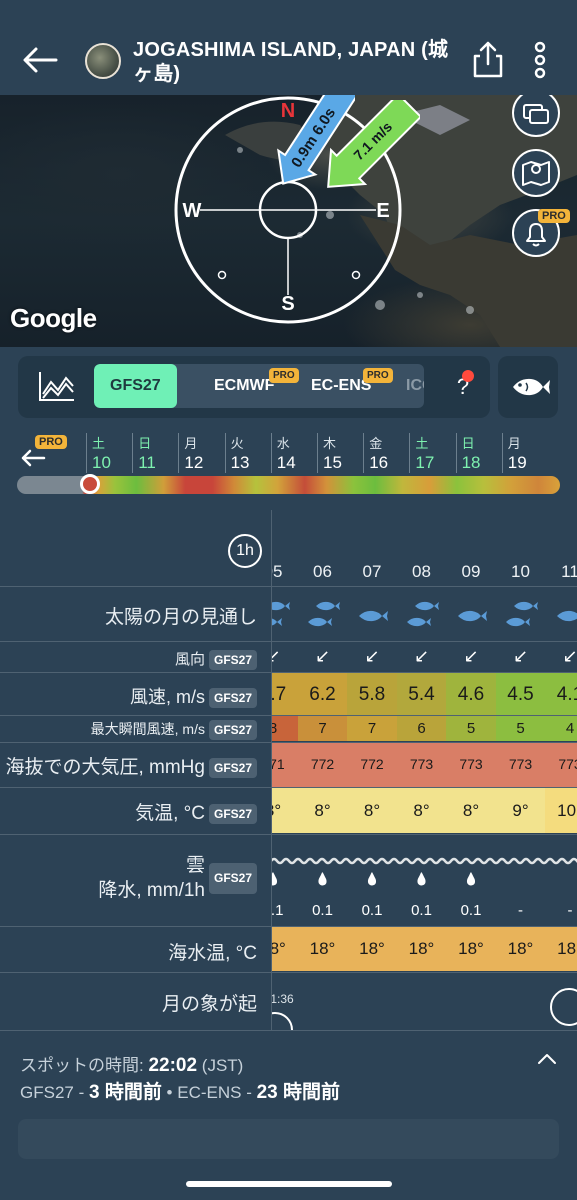 The image size is (577, 1200). I want to click on day-item: 木 15, so click(337, 453).